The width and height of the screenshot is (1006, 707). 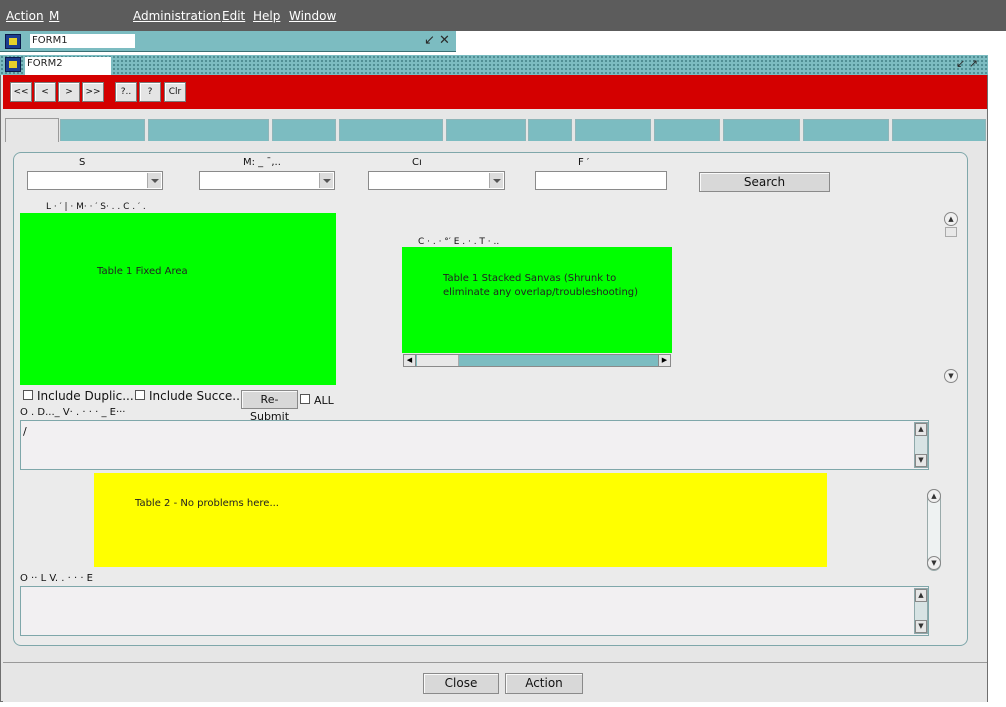 What do you see at coordinates (437, 41) in the screenshot?
I see `form1-window-controls: ↙ ✕` at bounding box center [437, 41].